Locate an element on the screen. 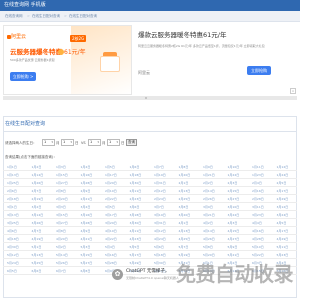 This screenshot has height=300, width=320. date-link: 5月28日 is located at coordinates (111, 263).